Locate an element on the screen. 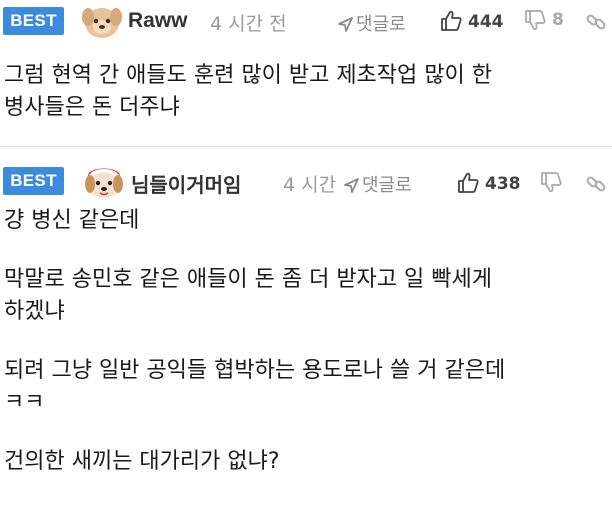  dislike-button: 8 is located at coordinates (544, 20).